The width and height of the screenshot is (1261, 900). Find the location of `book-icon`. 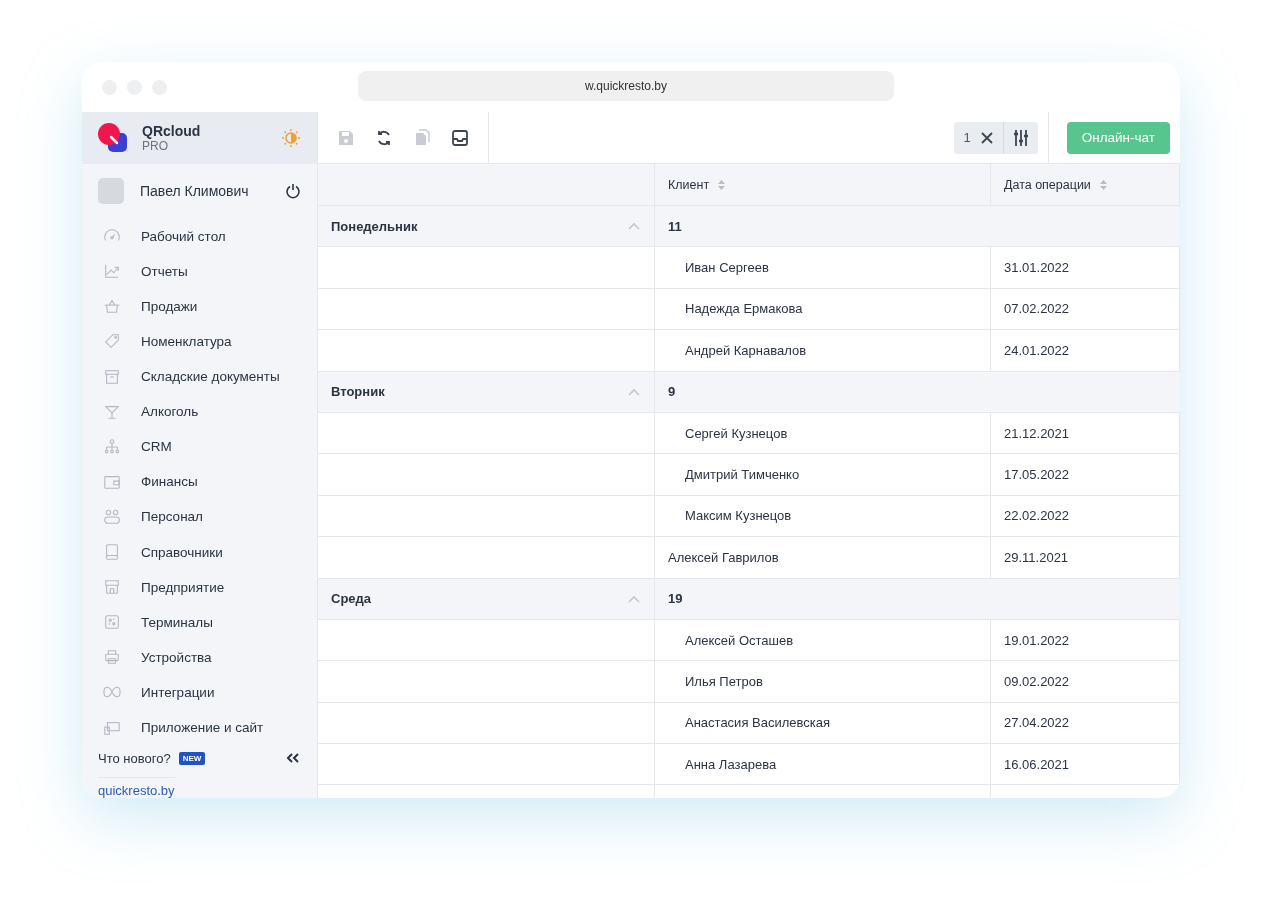

book-icon is located at coordinates (112, 552).